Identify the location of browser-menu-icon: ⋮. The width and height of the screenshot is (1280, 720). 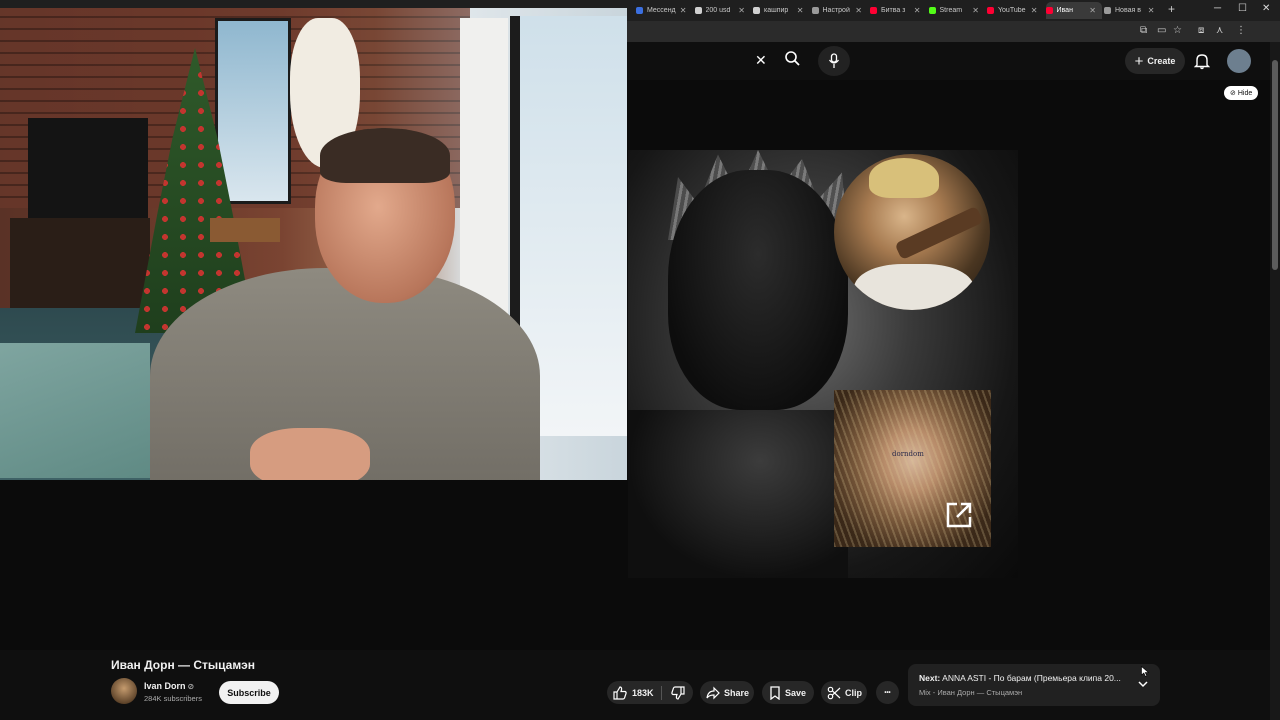
(1241, 30).